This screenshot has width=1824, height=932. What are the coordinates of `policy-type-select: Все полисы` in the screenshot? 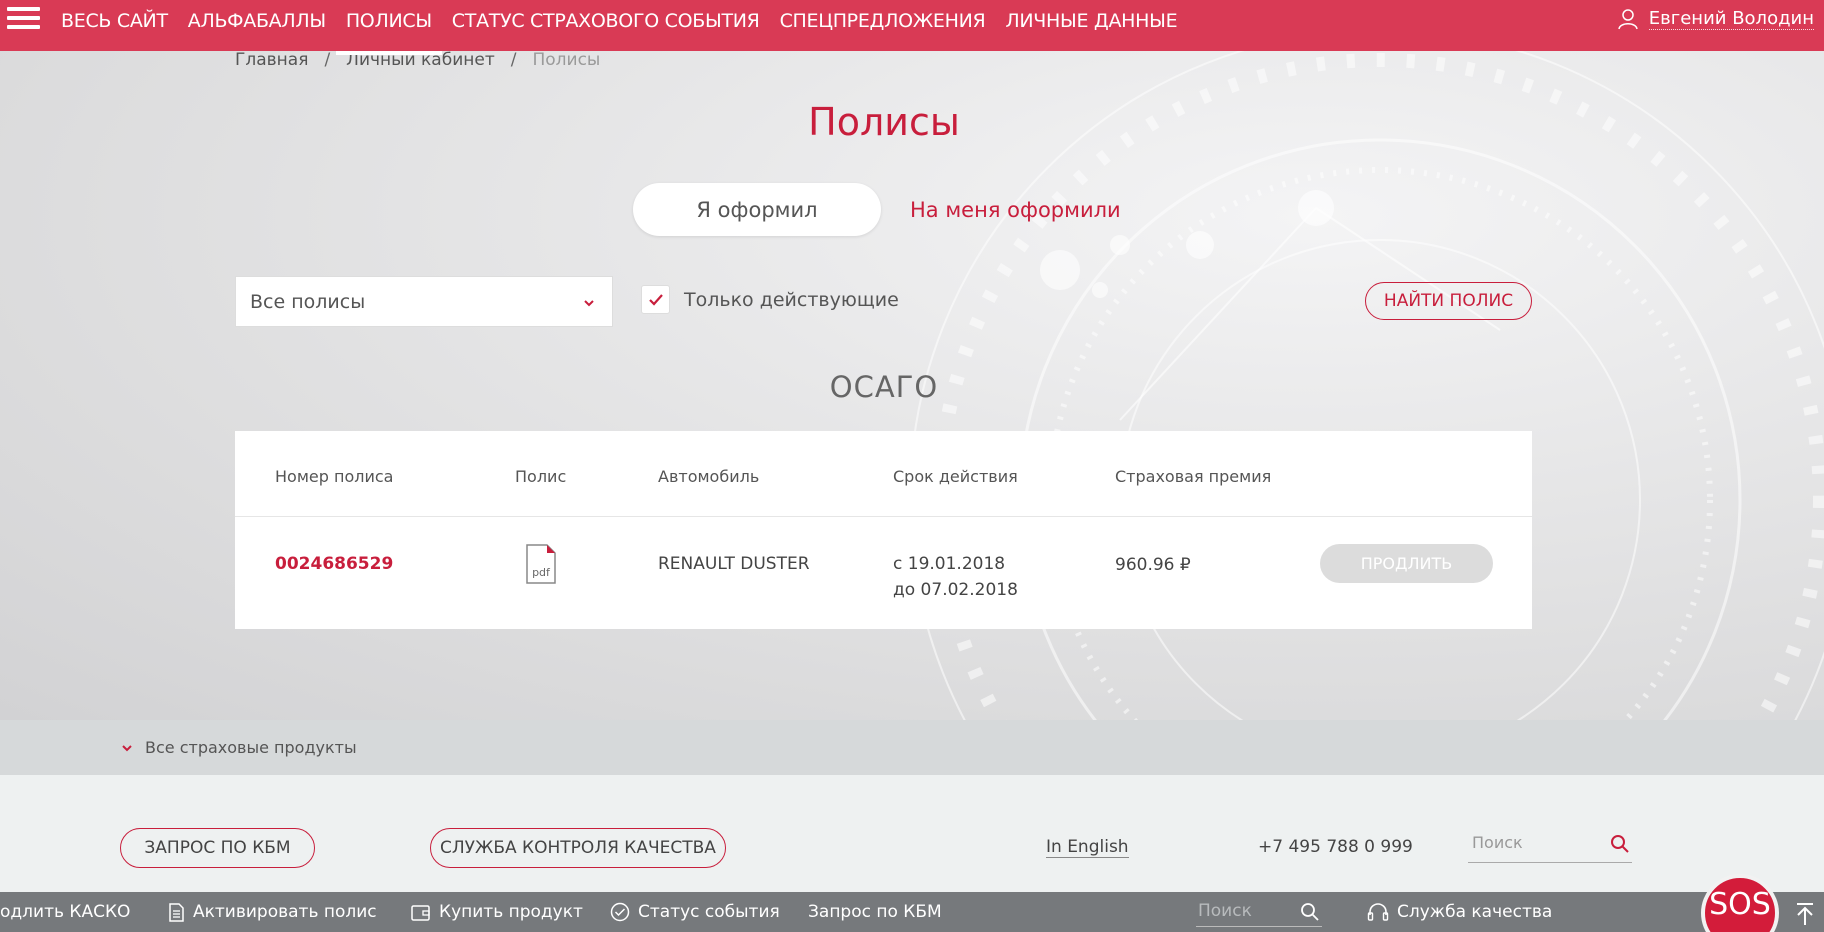 It's located at (424, 301).